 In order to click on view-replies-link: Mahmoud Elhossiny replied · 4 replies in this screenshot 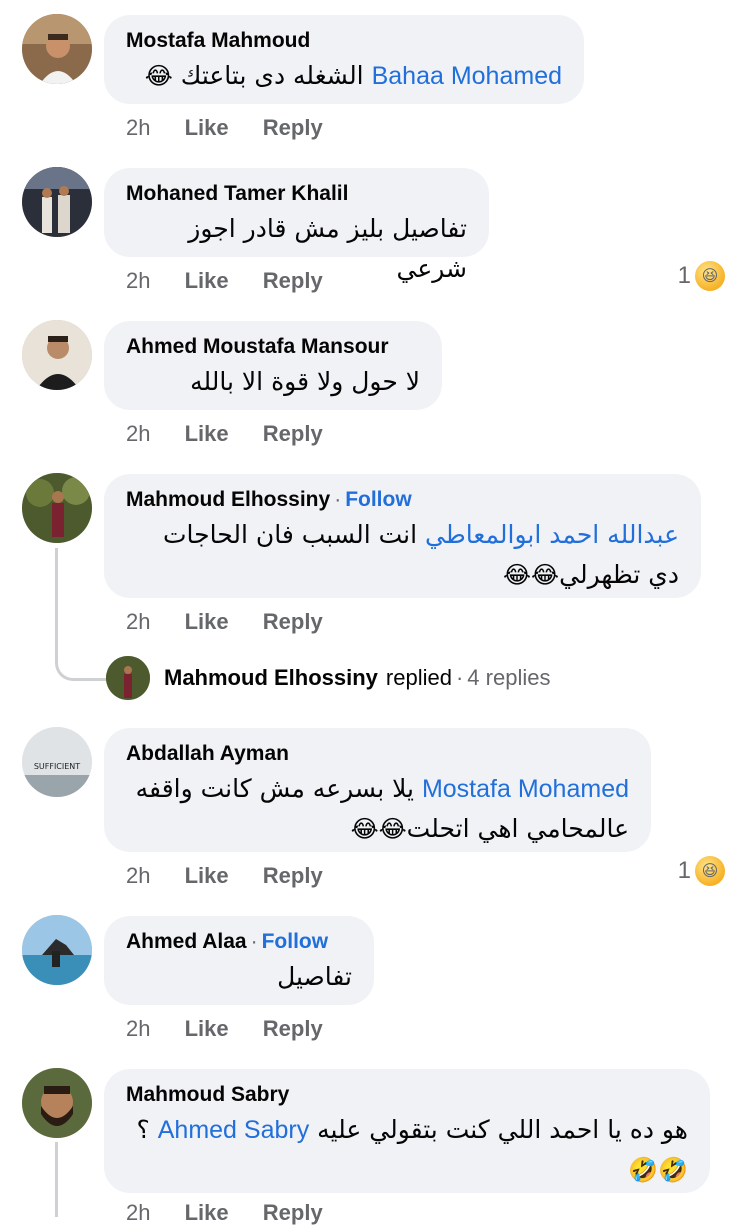, I will do `click(328, 678)`.